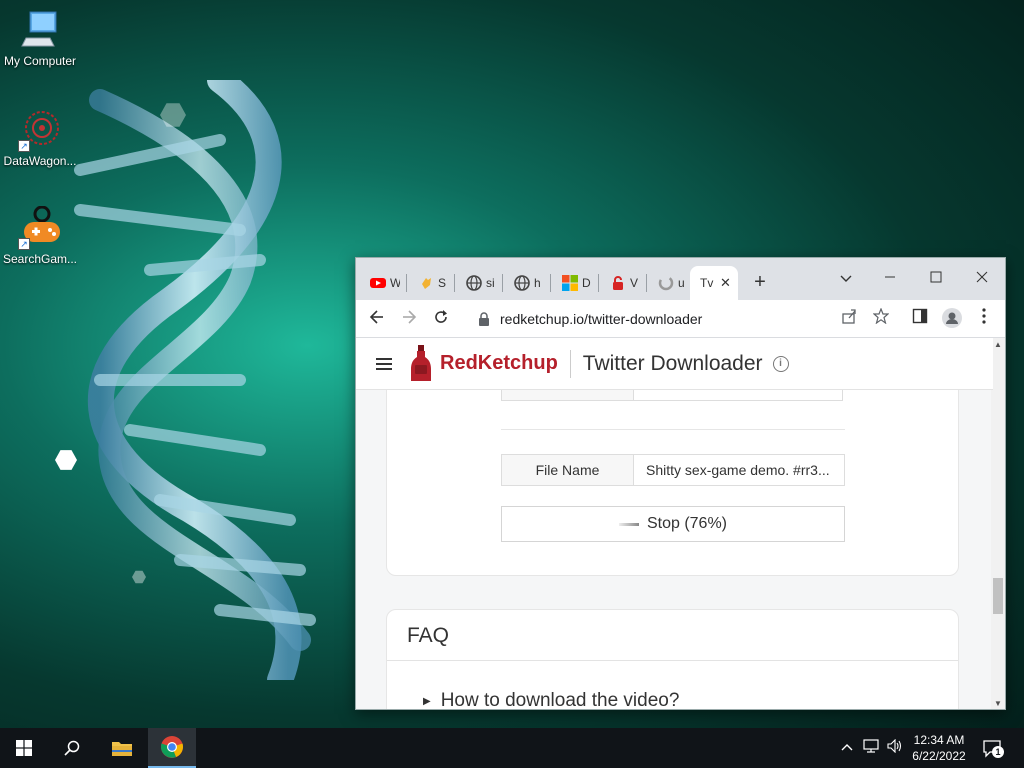  I want to click on browser-tab: si, so click(478, 283).